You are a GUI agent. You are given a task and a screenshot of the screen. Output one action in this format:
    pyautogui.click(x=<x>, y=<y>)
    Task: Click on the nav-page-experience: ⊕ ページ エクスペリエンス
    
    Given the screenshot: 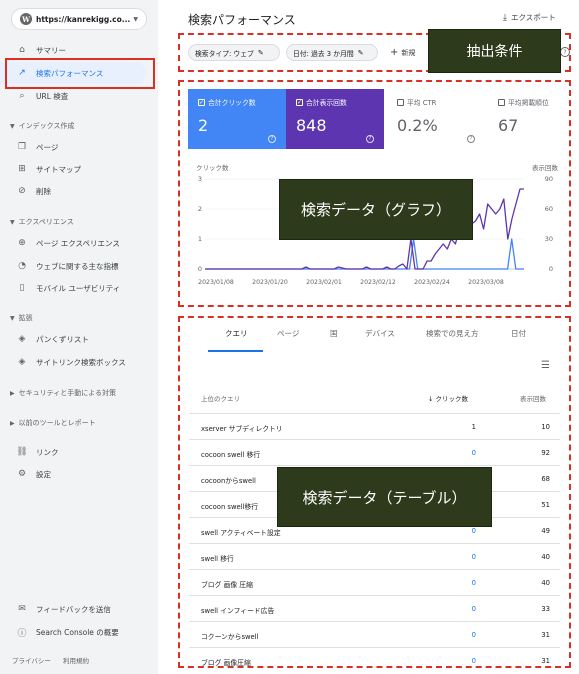 What is the action you would take?
    pyautogui.click(x=79, y=243)
    